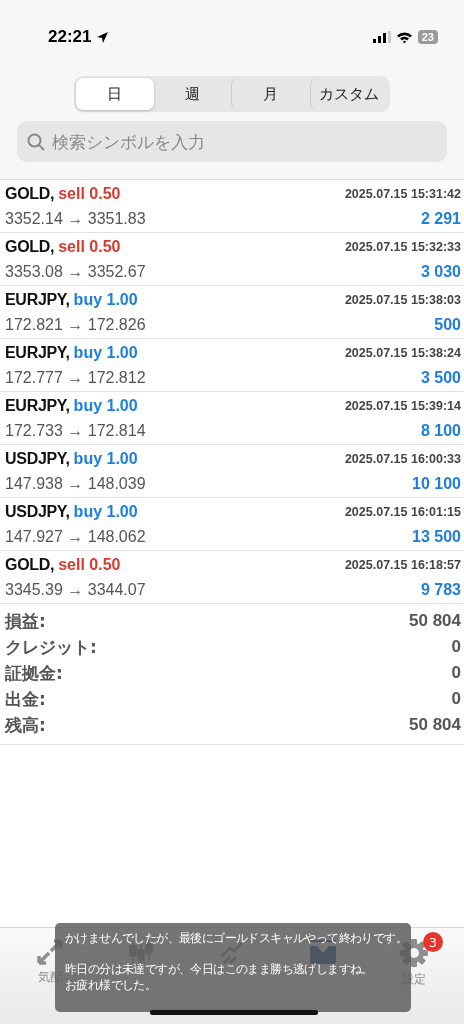 This screenshot has height=1024, width=464. Describe the element at coordinates (440, 431) in the screenshot. I see `profit-value: 8 100` at that location.